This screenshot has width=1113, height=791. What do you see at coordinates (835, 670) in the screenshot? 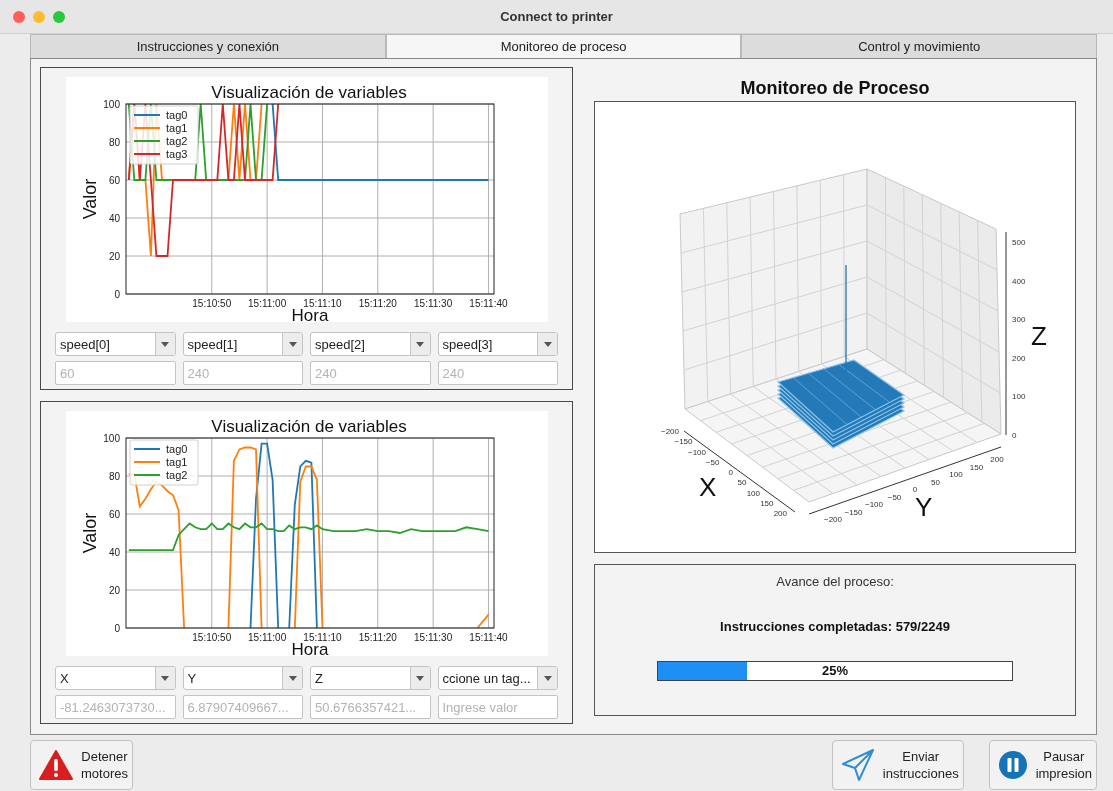
I see `progress-percent: 25%` at bounding box center [835, 670].